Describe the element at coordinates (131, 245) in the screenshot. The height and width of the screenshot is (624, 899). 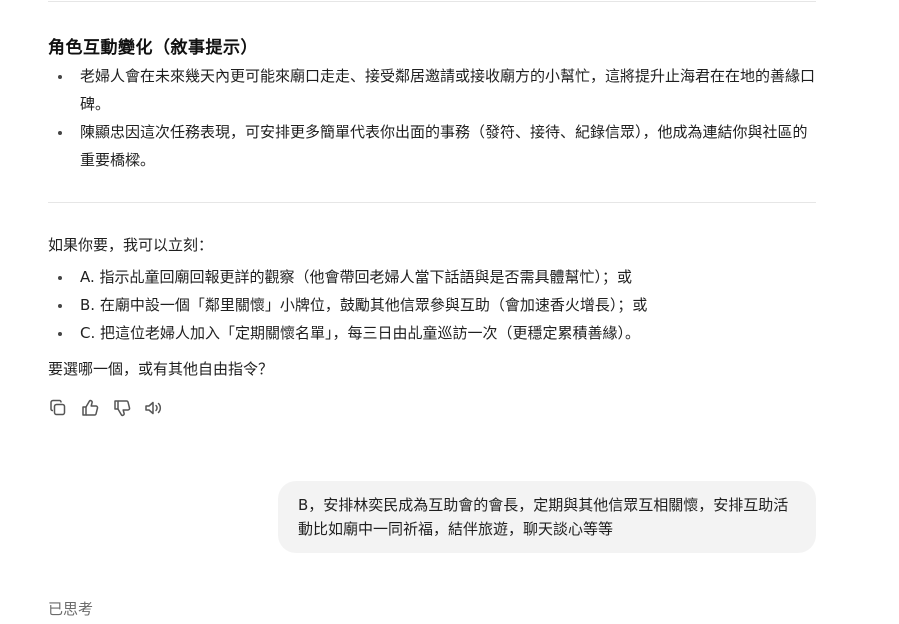
I see `offer-intro: 如果你要，我可以立刻：` at that location.